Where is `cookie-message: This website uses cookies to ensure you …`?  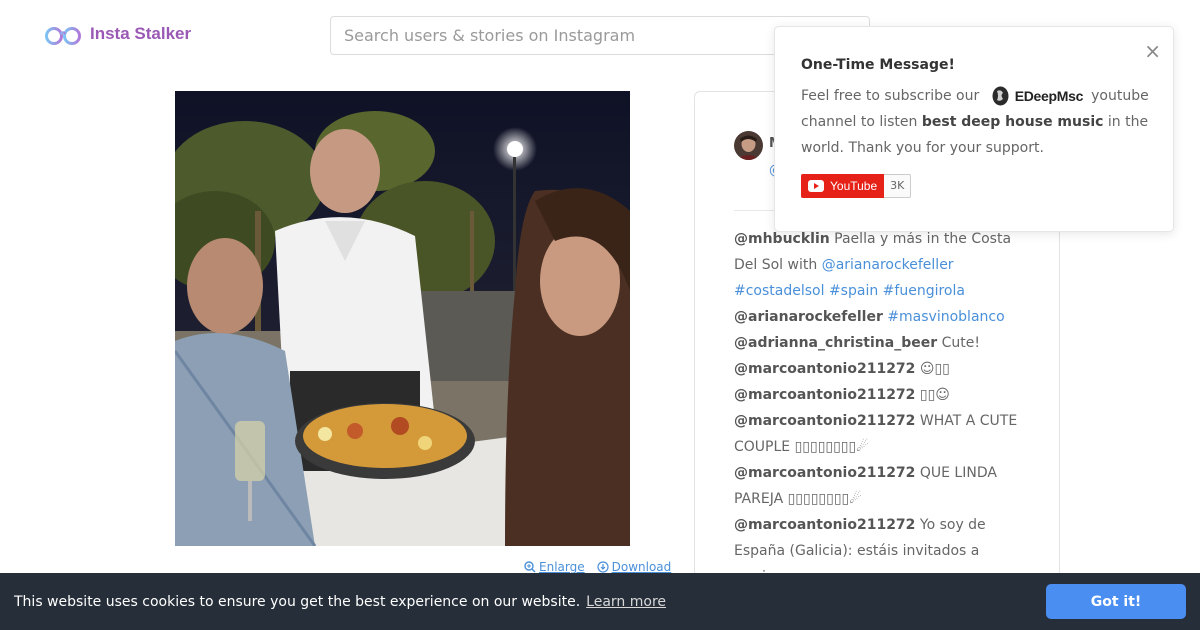 cookie-message: This website uses cookies to ensure you … is located at coordinates (297, 601).